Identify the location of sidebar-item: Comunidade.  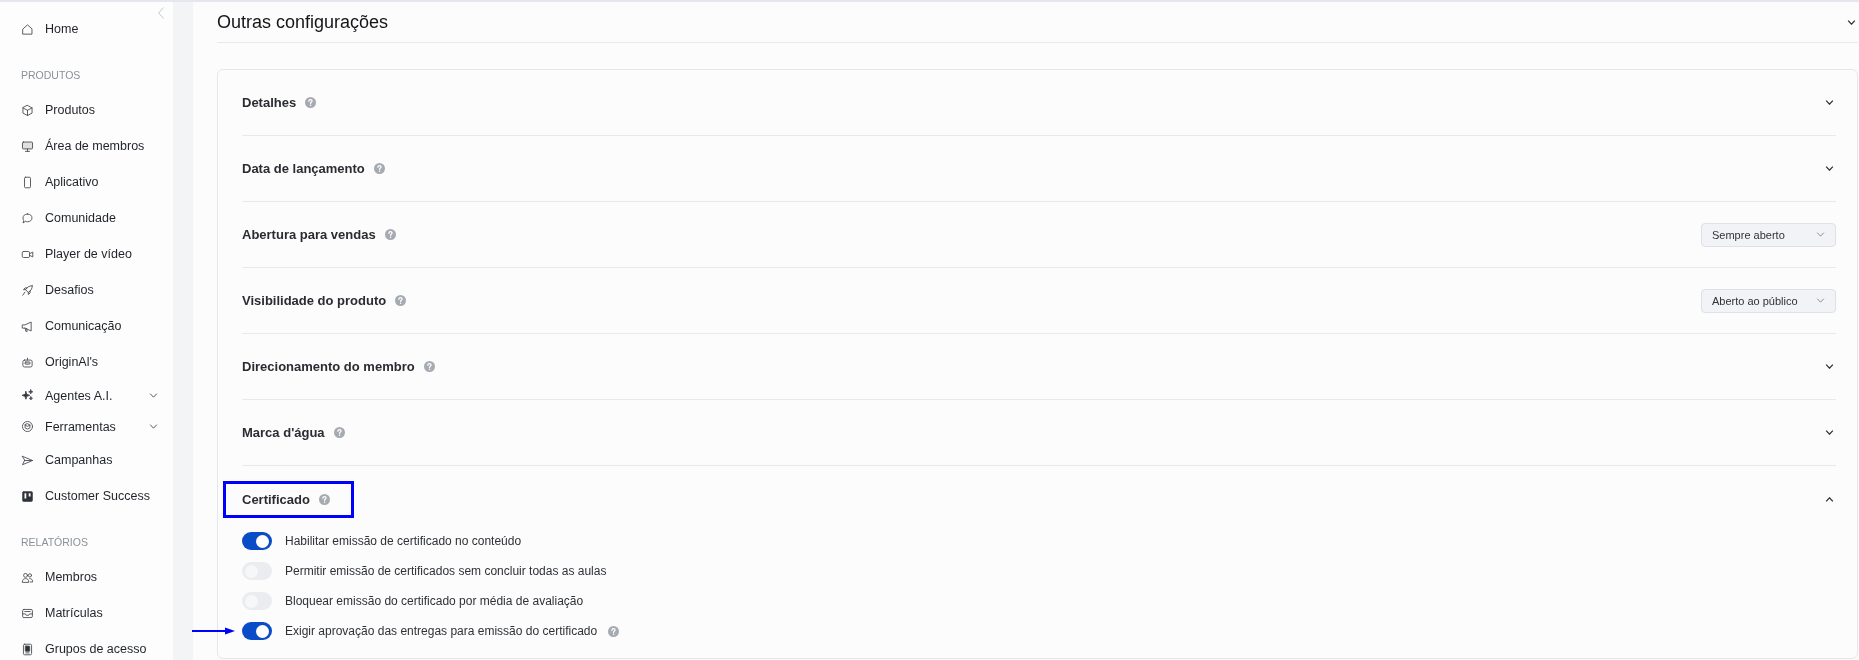
(86, 218).